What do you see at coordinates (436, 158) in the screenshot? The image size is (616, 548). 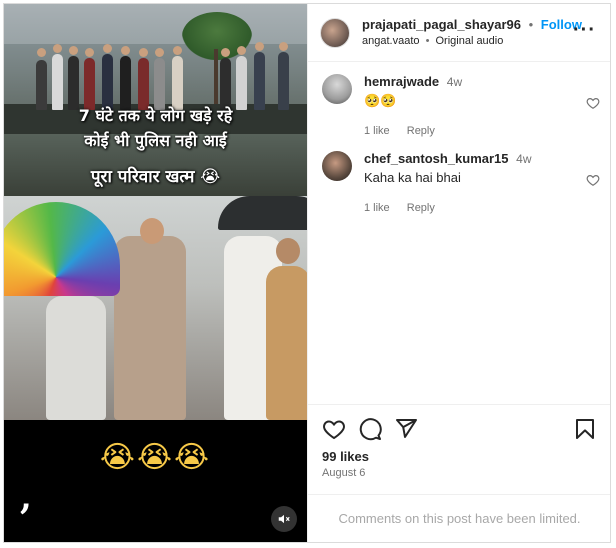 I see `comment-username: chef_santosh_kumar15` at bounding box center [436, 158].